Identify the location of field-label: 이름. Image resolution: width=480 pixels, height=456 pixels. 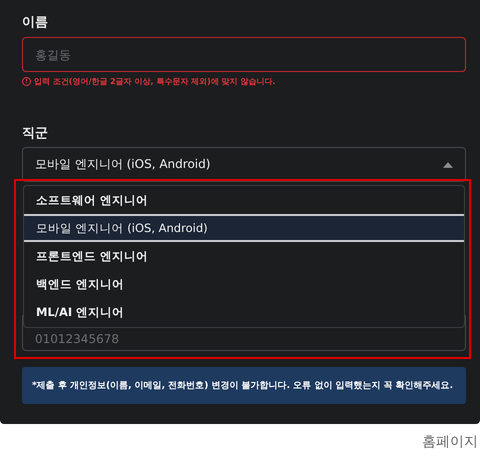
(35, 23).